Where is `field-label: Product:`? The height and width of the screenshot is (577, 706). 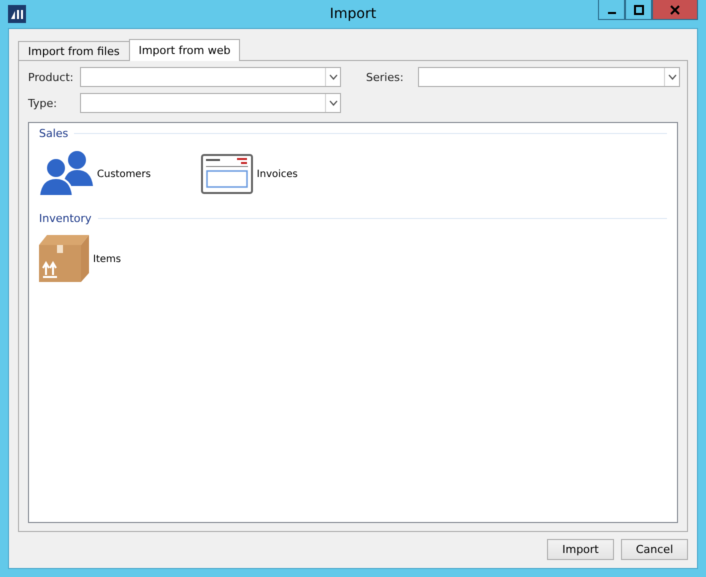 field-label: Product: is located at coordinates (51, 77).